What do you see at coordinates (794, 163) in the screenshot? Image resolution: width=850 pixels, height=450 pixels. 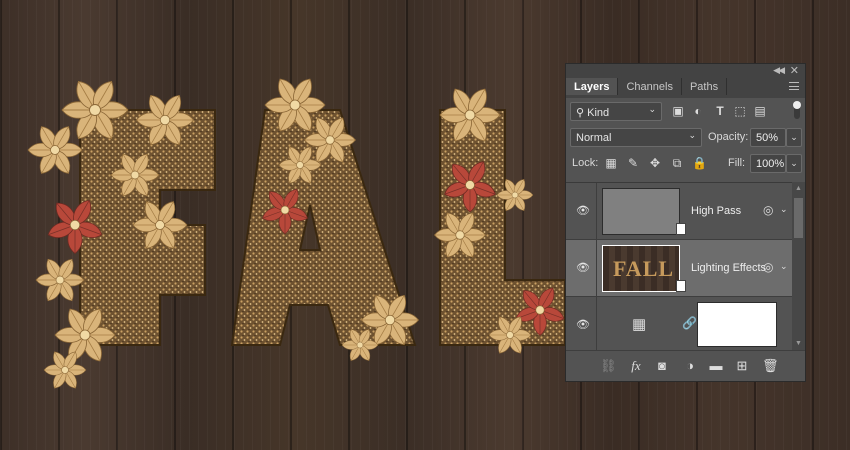 I see `fill-slider-toggle: ⌄` at bounding box center [794, 163].